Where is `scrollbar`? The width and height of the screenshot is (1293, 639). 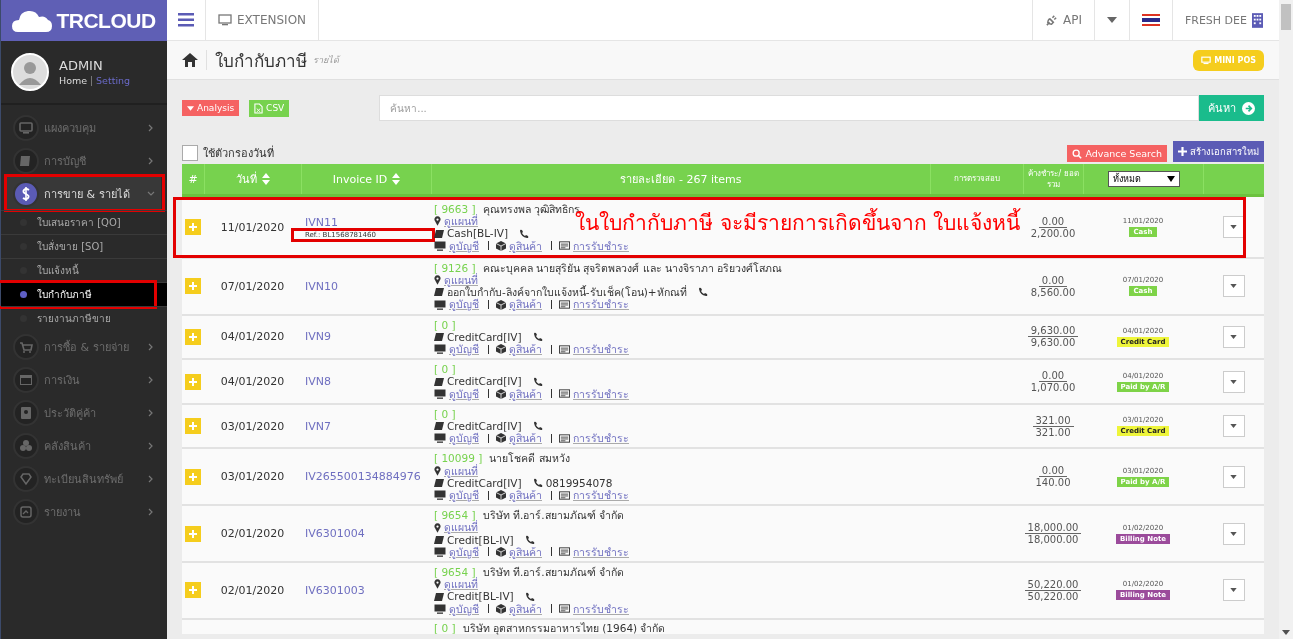
scrollbar is located at coordinates (1286, 319).